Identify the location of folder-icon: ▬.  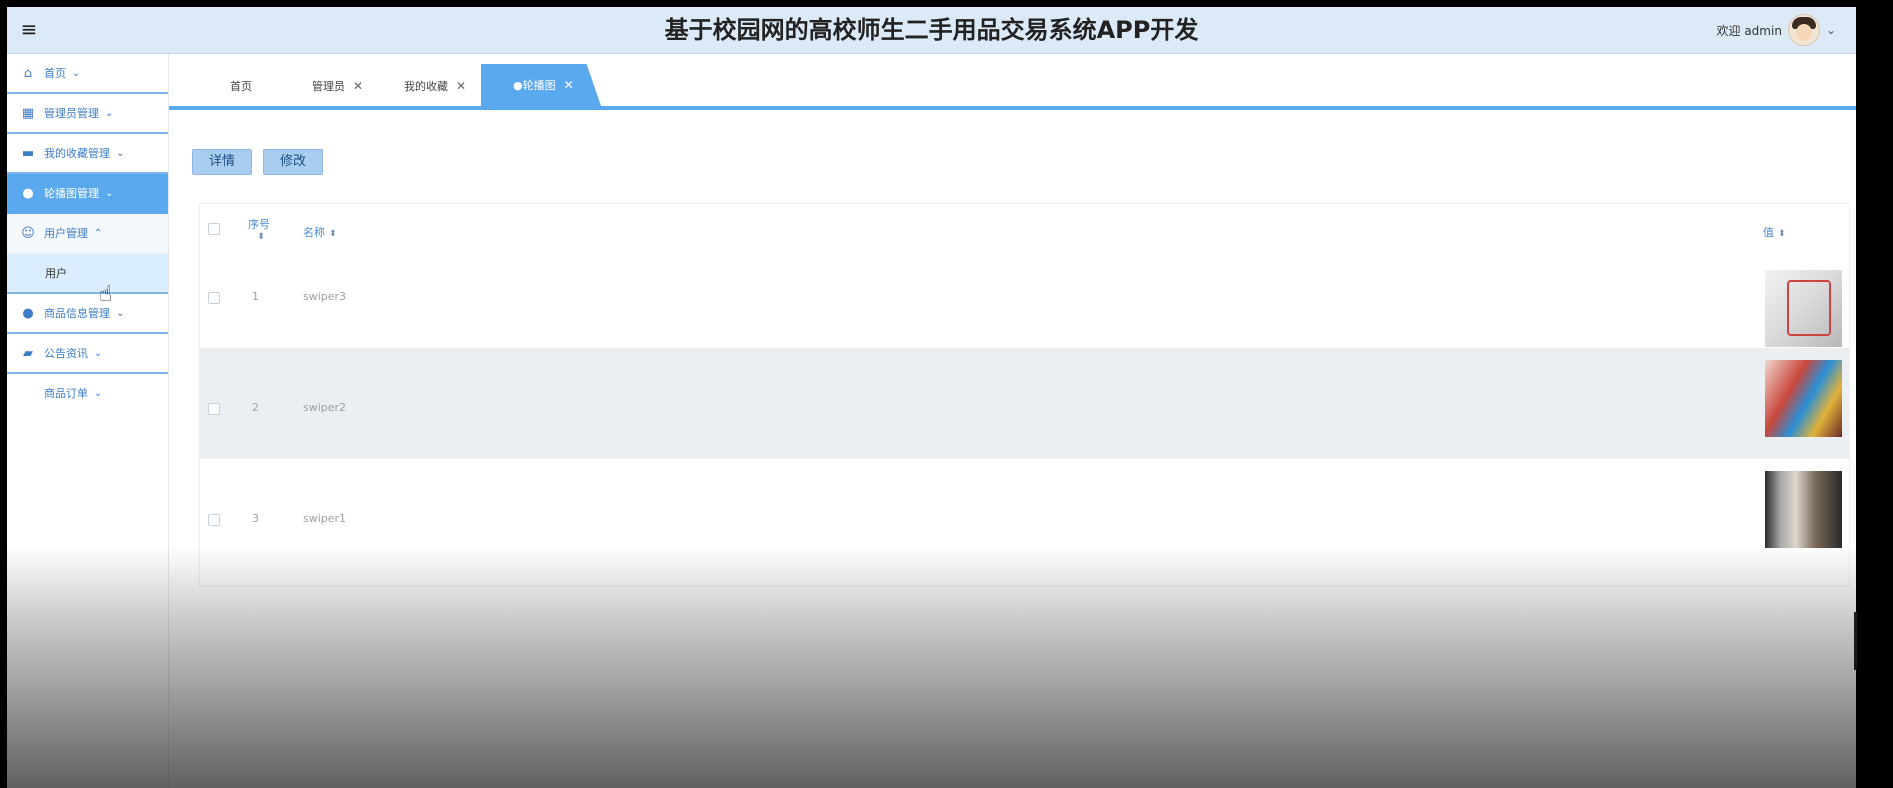
(28, 153).